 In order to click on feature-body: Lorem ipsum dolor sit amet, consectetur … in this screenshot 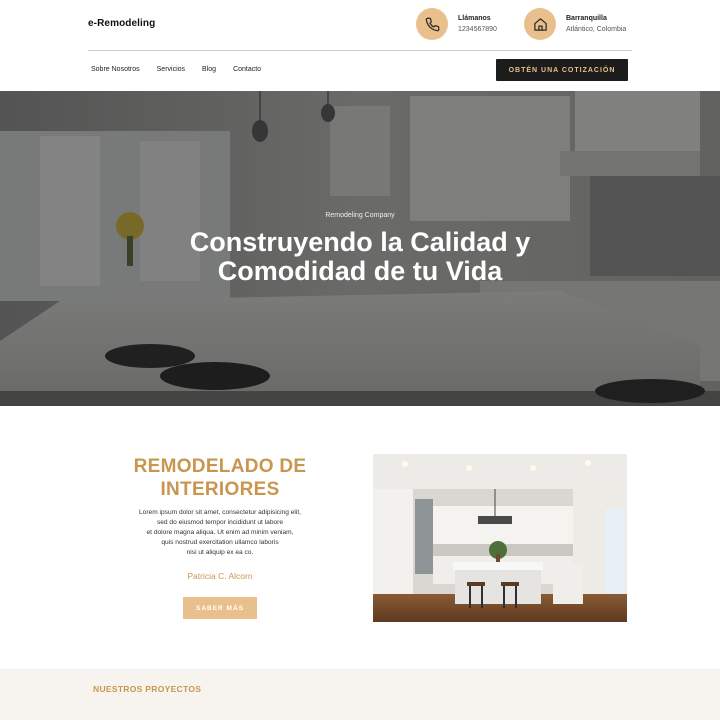, I will do `click(220, 533)`.